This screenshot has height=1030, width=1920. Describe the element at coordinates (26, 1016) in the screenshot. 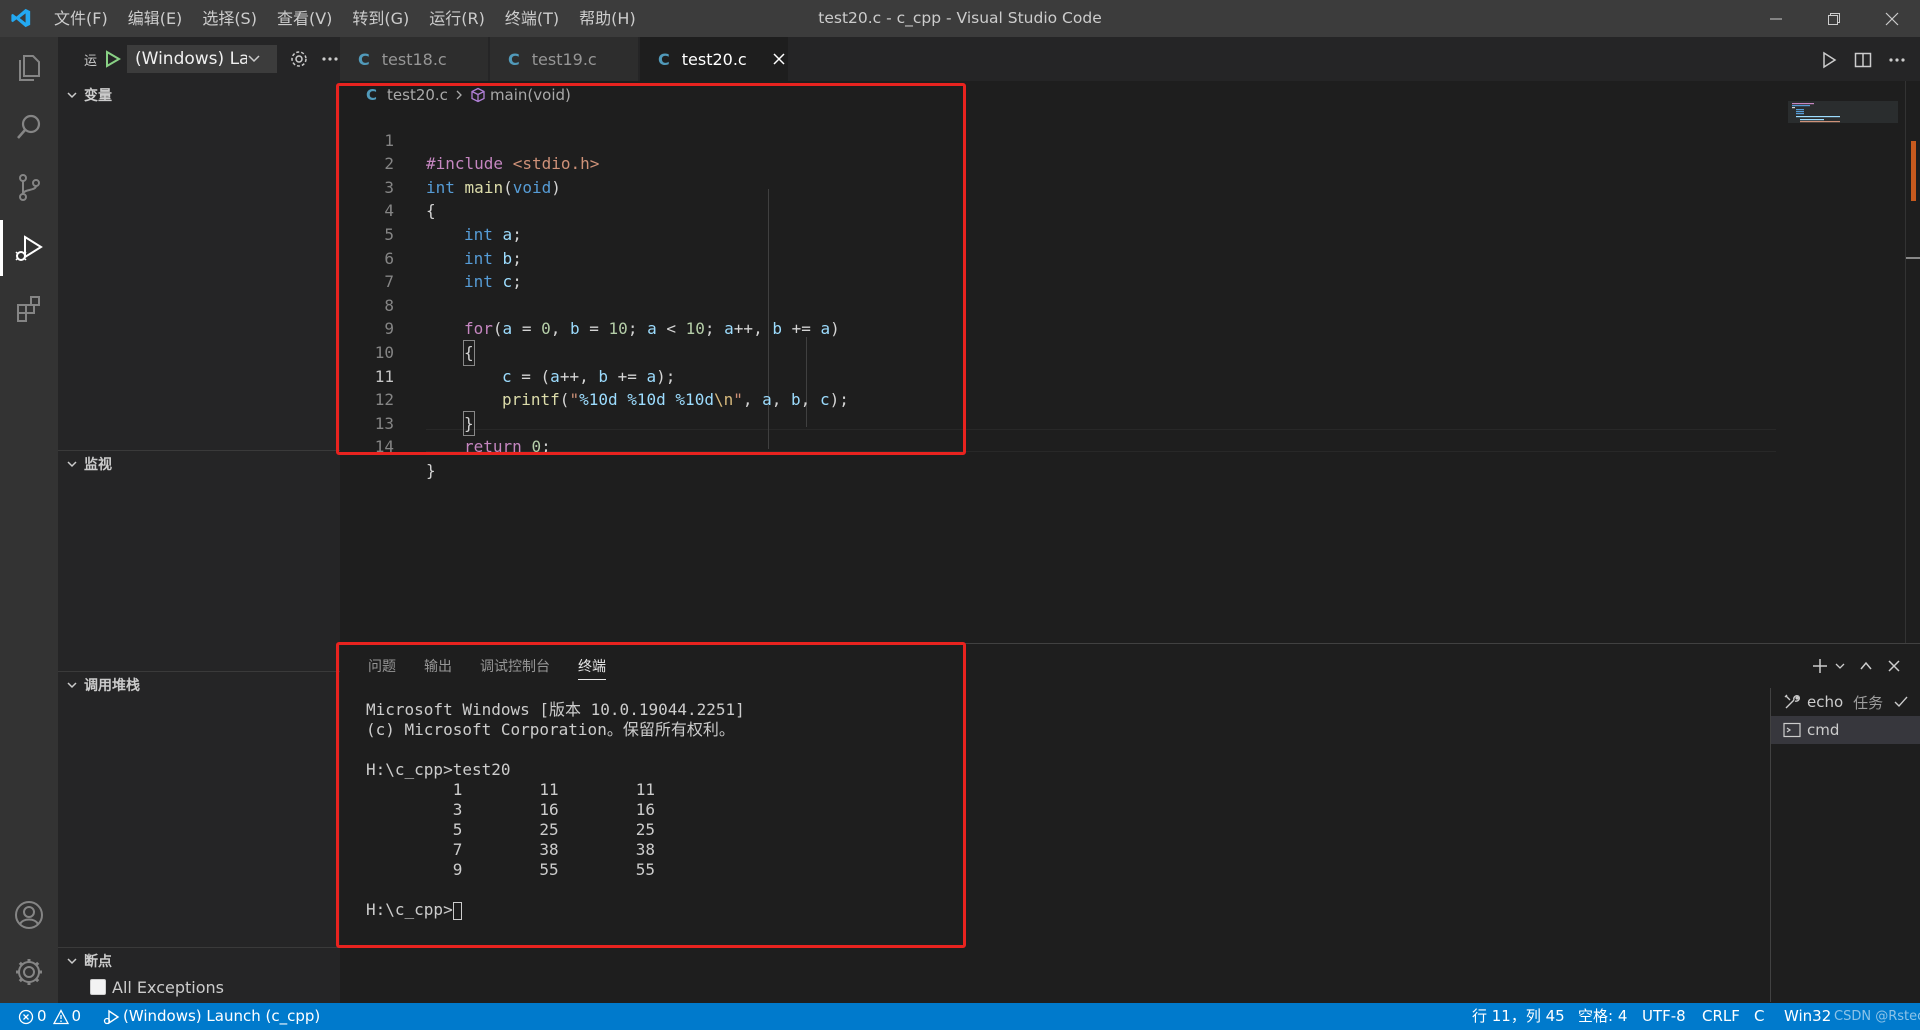

I see `error-icon` at that location.